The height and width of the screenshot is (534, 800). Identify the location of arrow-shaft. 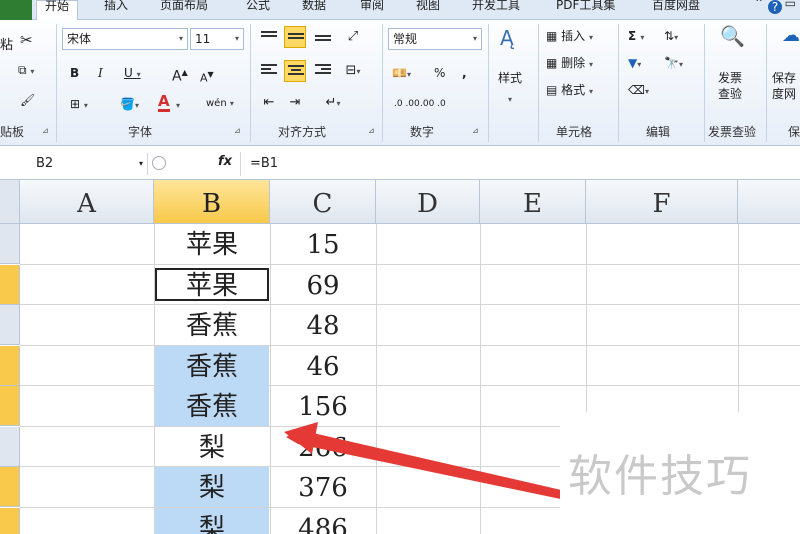
(441, 468).